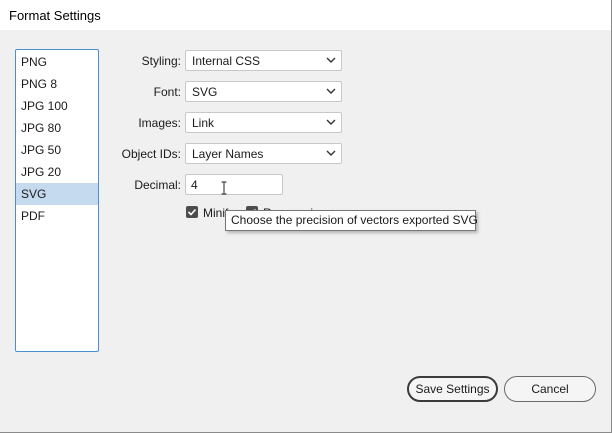  I want to click on decimal-value: 4, so click(194, 185).